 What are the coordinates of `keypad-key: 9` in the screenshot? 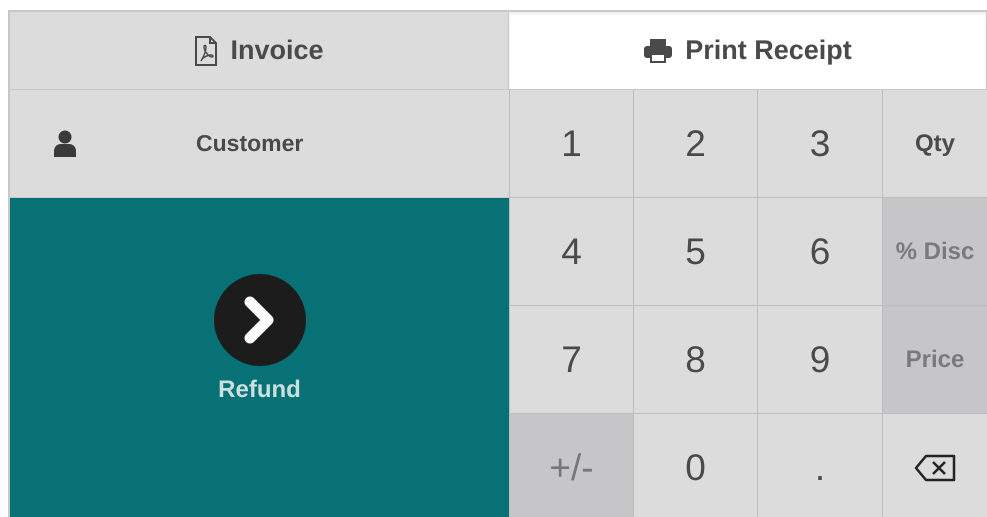 It's located at (819, 360).